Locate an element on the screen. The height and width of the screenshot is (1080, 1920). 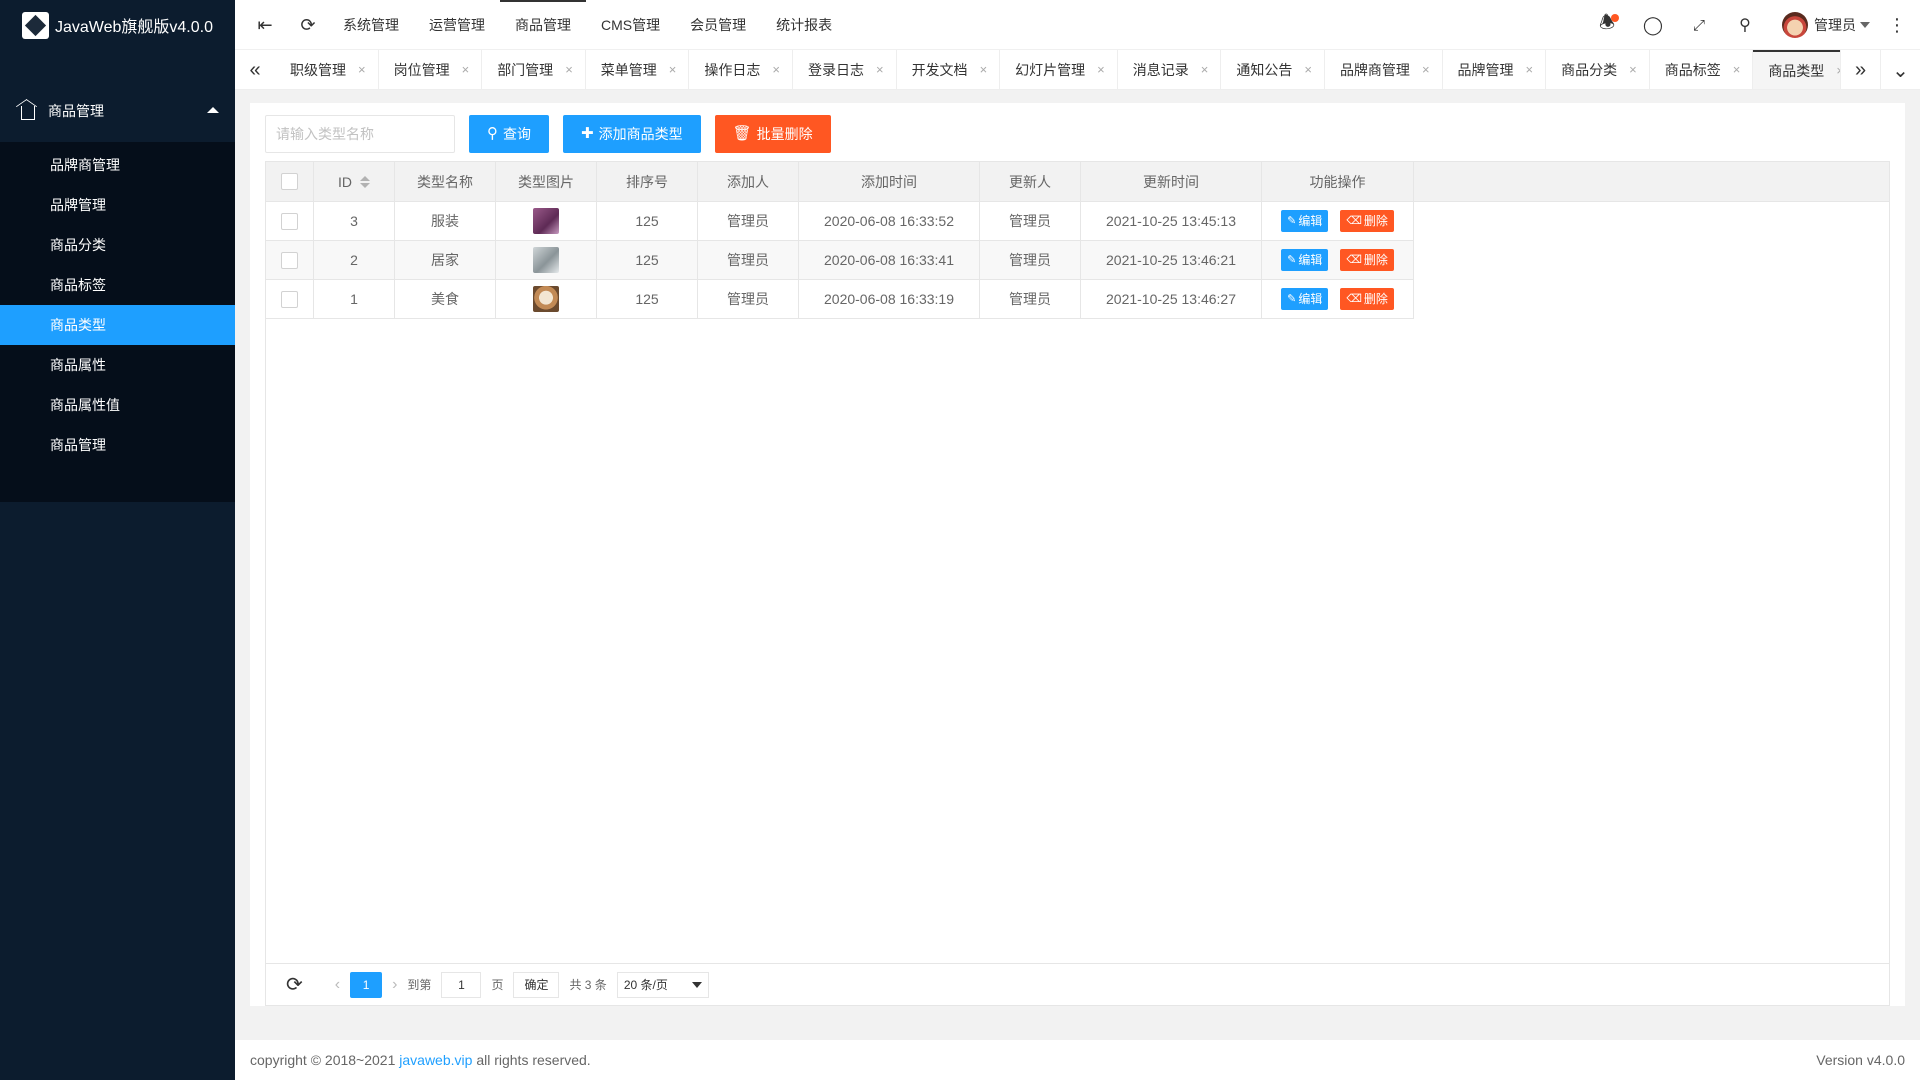
tab-messages: 消息记录 × is located at coordinates (1170, 69).